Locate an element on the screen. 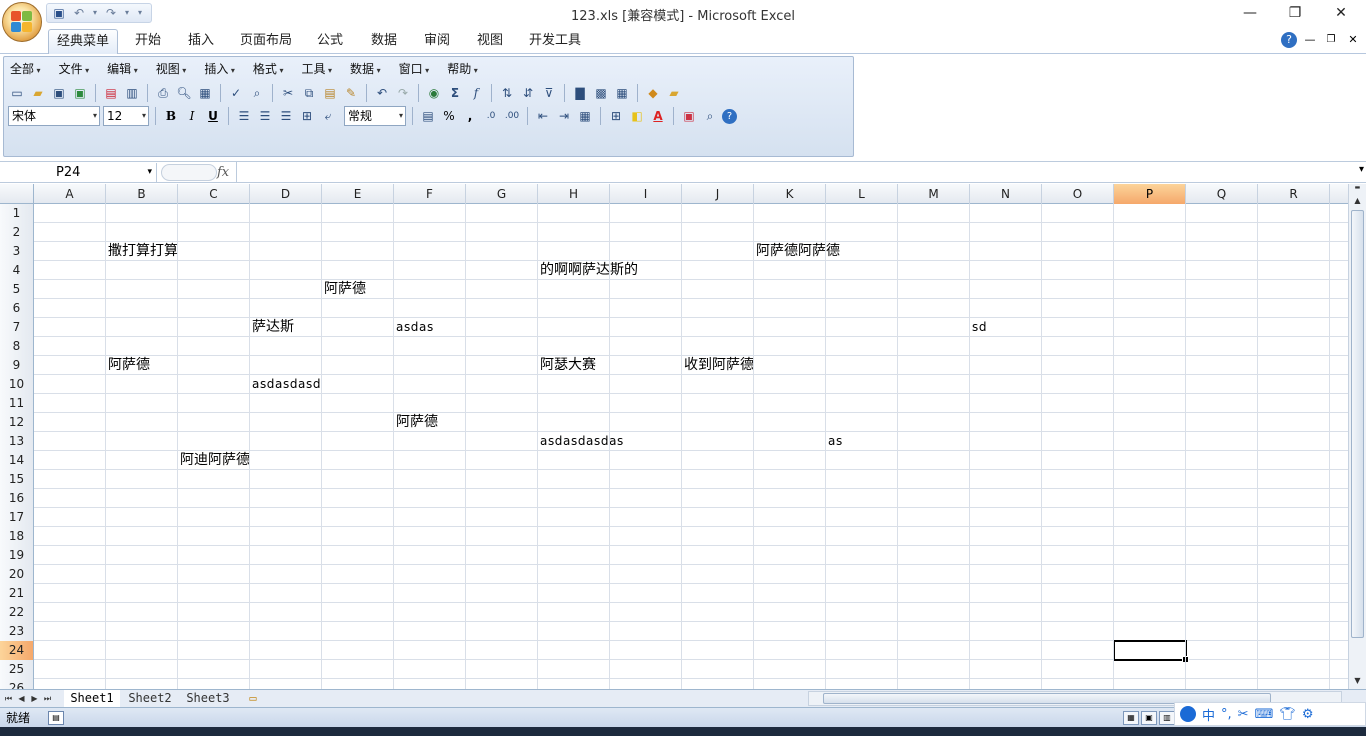 Image resolution: width=1366 pixels, height=736 pixels. page-setup-icon: ▦ is located at coordinates (205, 93).